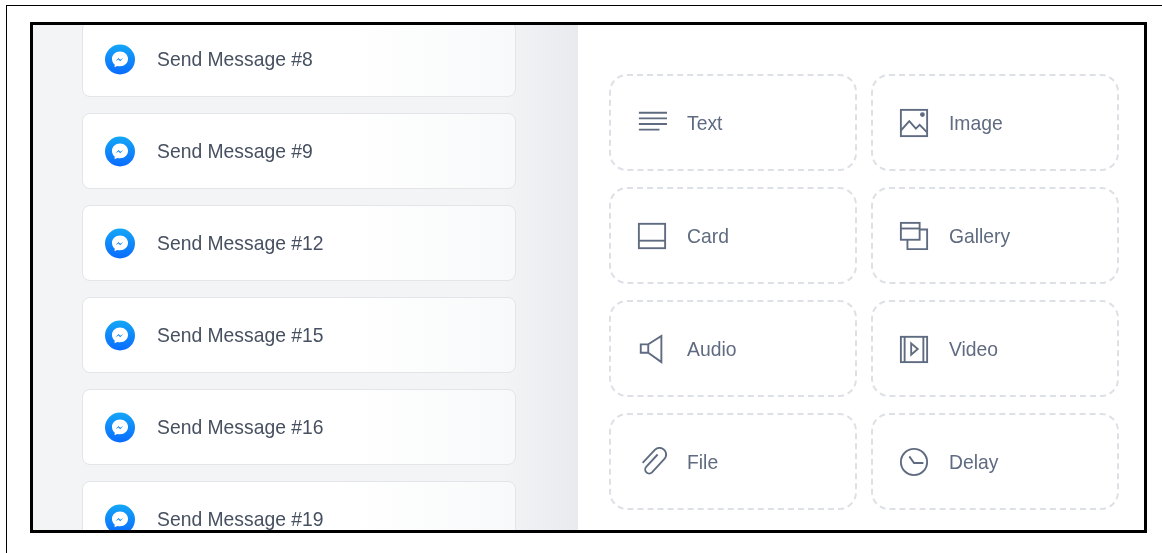 This screenshot has height=553, width=1162. Describe the element at coordinates (733, 461) in the screenshot. I see `block-tile: File` at that location.